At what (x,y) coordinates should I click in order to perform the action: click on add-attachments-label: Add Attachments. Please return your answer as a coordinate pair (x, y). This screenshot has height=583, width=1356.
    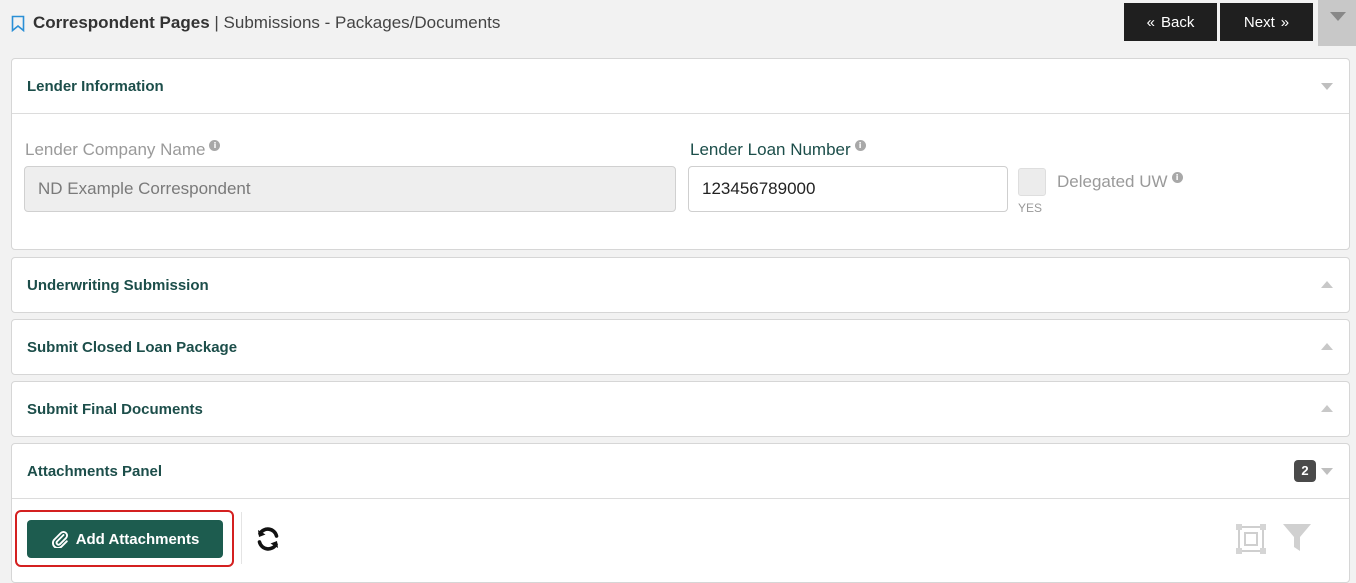
    Looking at the image, I should click on (137, 539).